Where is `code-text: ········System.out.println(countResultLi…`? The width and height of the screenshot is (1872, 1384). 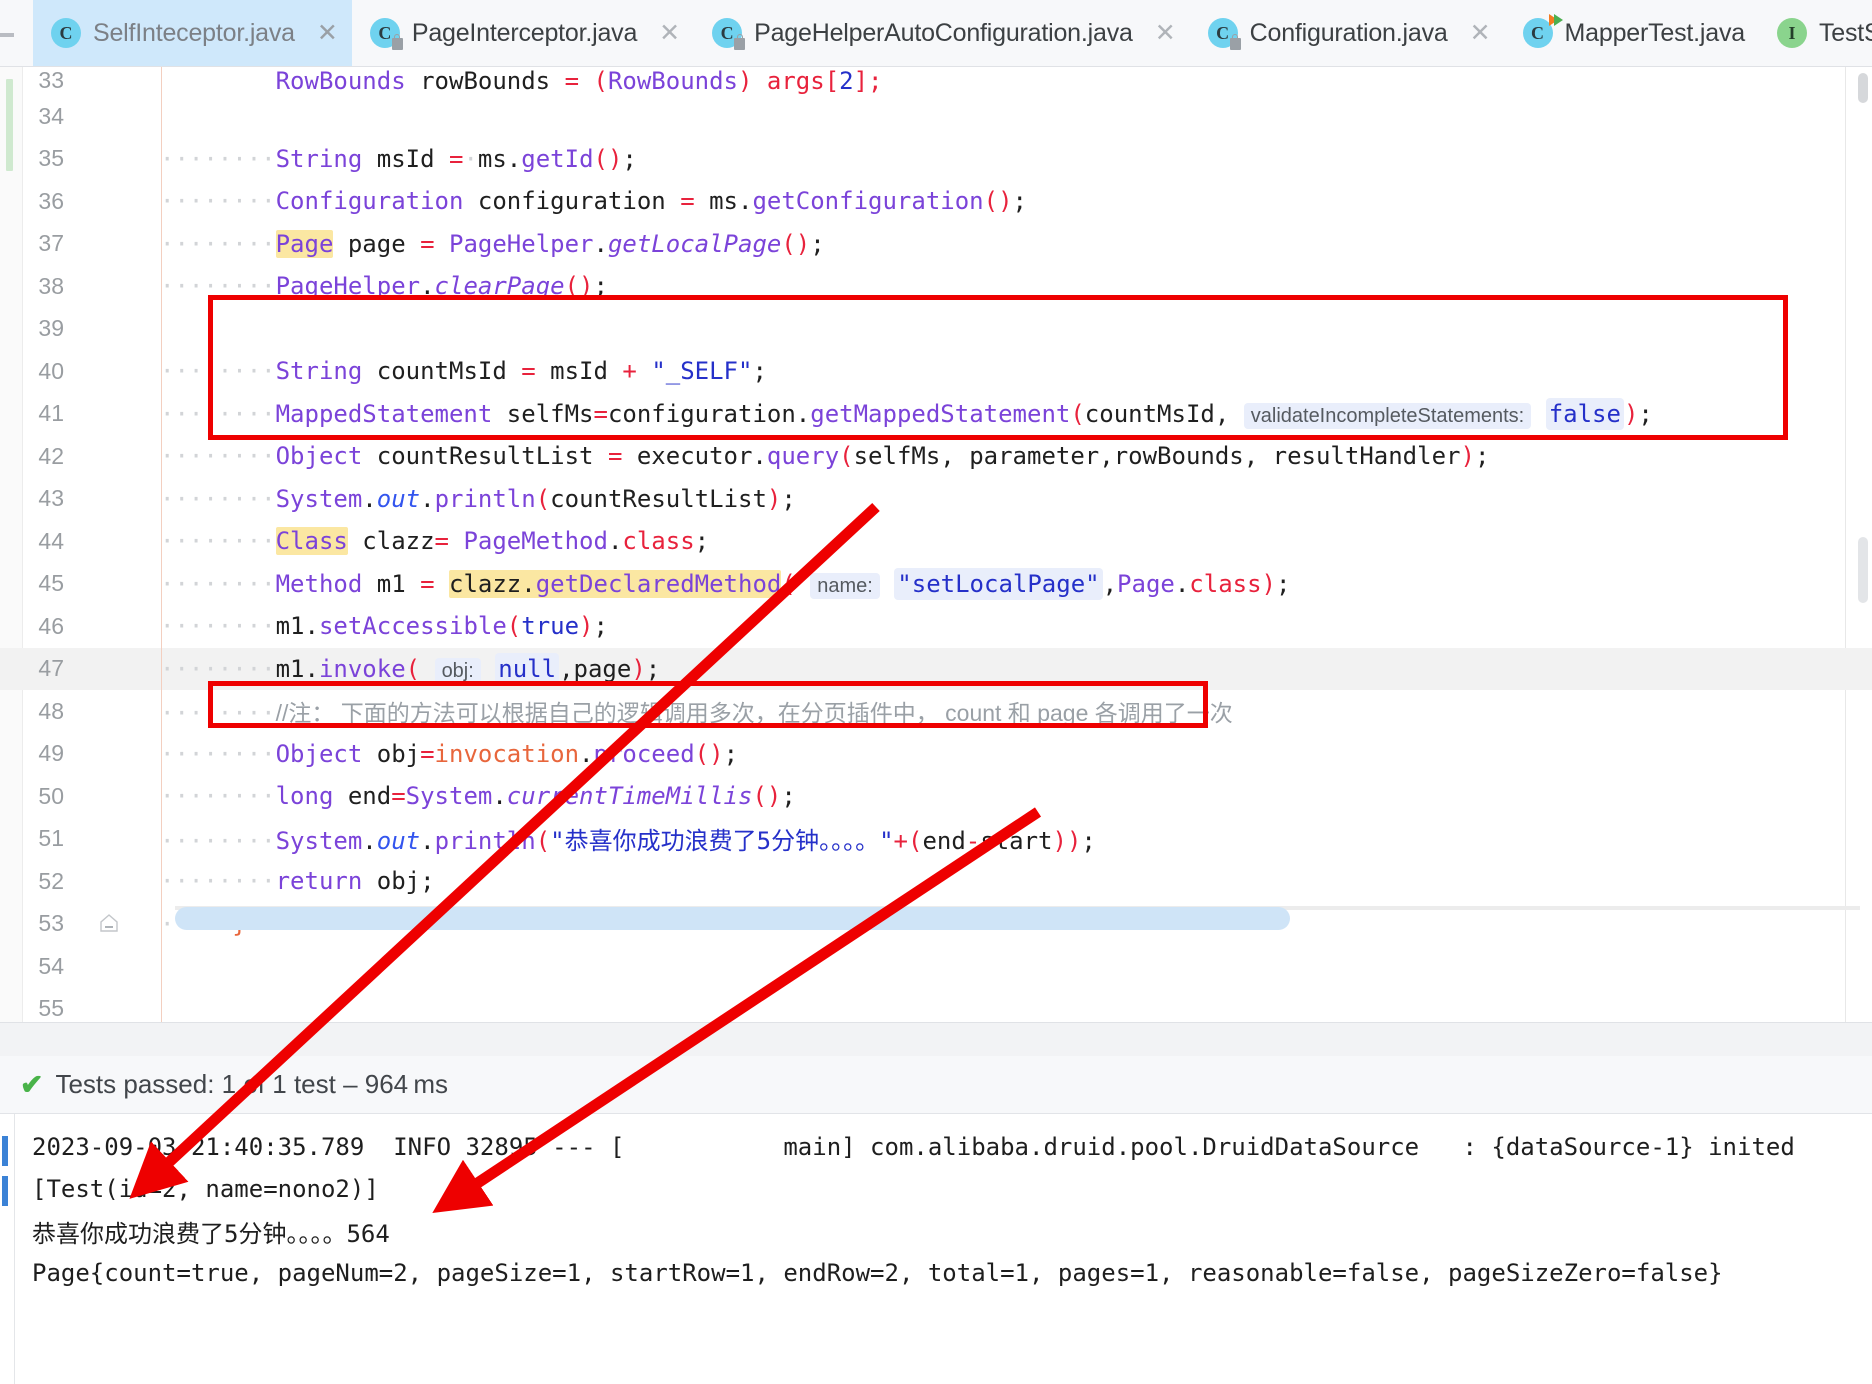
code-text: ········System.out.println(countResultLi… is located at coordinates (1005, 499).